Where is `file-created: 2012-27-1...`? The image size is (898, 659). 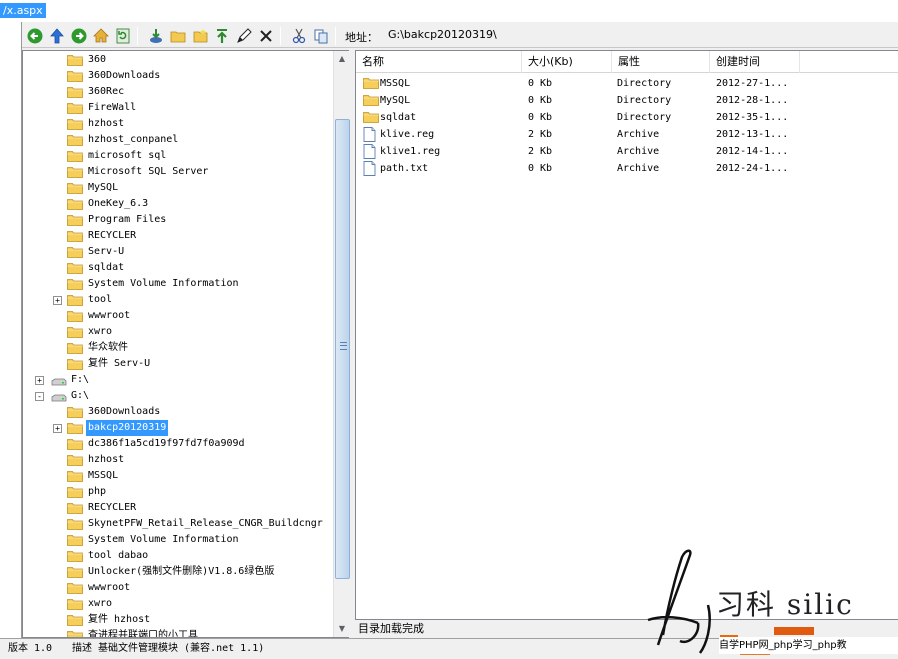 file-created: 2012-27-1... is located at coordinates (752, 83).